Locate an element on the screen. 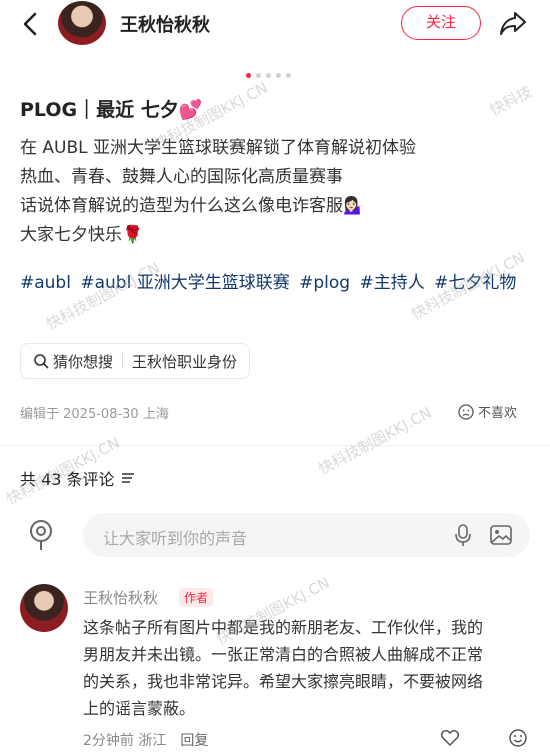 This screenshot has height=756, width=550. post-title: PLOG｜最近 七夕💕 is located at coordinates (111, 110).